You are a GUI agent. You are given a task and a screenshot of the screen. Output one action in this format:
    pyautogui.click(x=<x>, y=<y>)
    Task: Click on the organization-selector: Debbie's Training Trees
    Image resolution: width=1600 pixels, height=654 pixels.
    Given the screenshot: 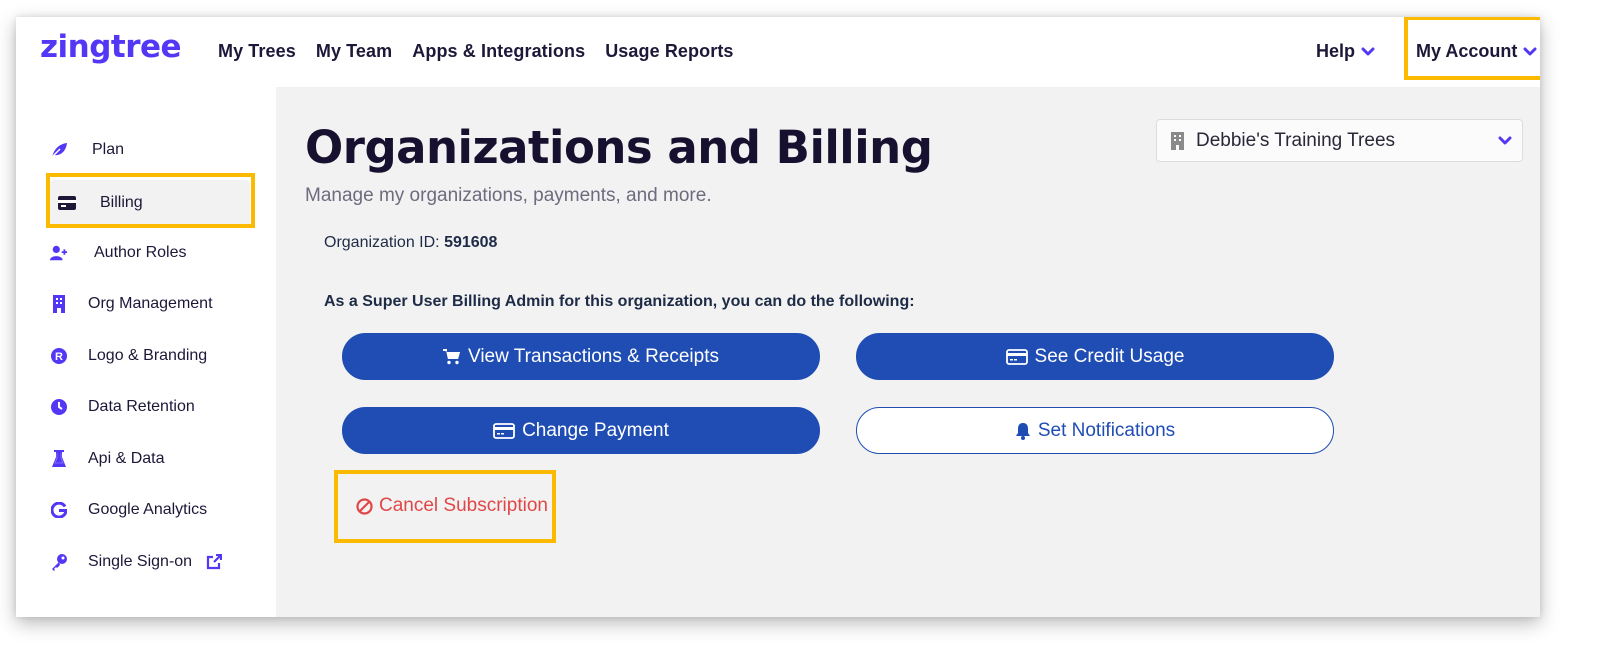 What is the action you would take?
    pyautogui.click(x=1339, y=140)
    